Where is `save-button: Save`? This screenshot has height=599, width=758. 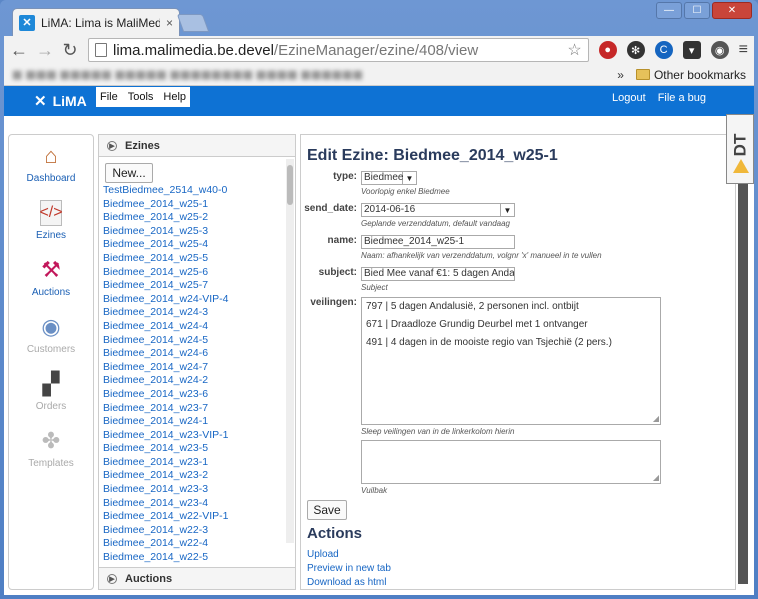 save-button: Save is located at coordinates (327, 510).